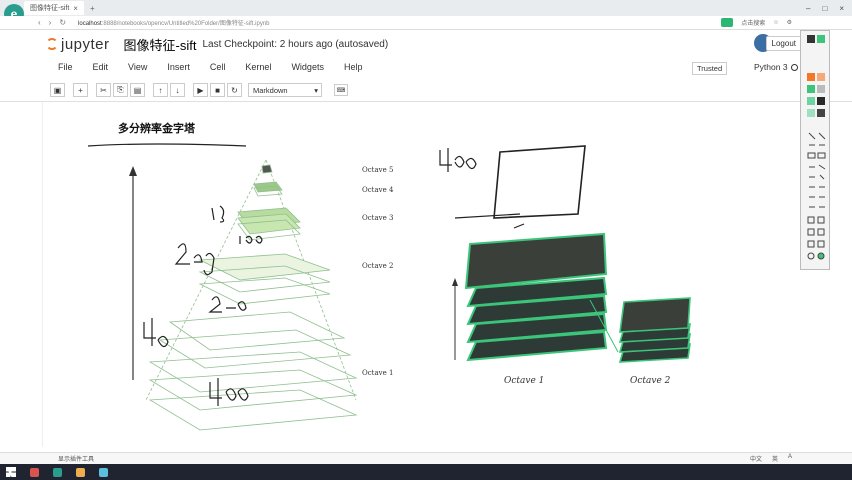 Image resolution: width=852 pixels, height=480 pixels. I want to click on nav-buttons: ‹ › ↻, so click(52, 22).